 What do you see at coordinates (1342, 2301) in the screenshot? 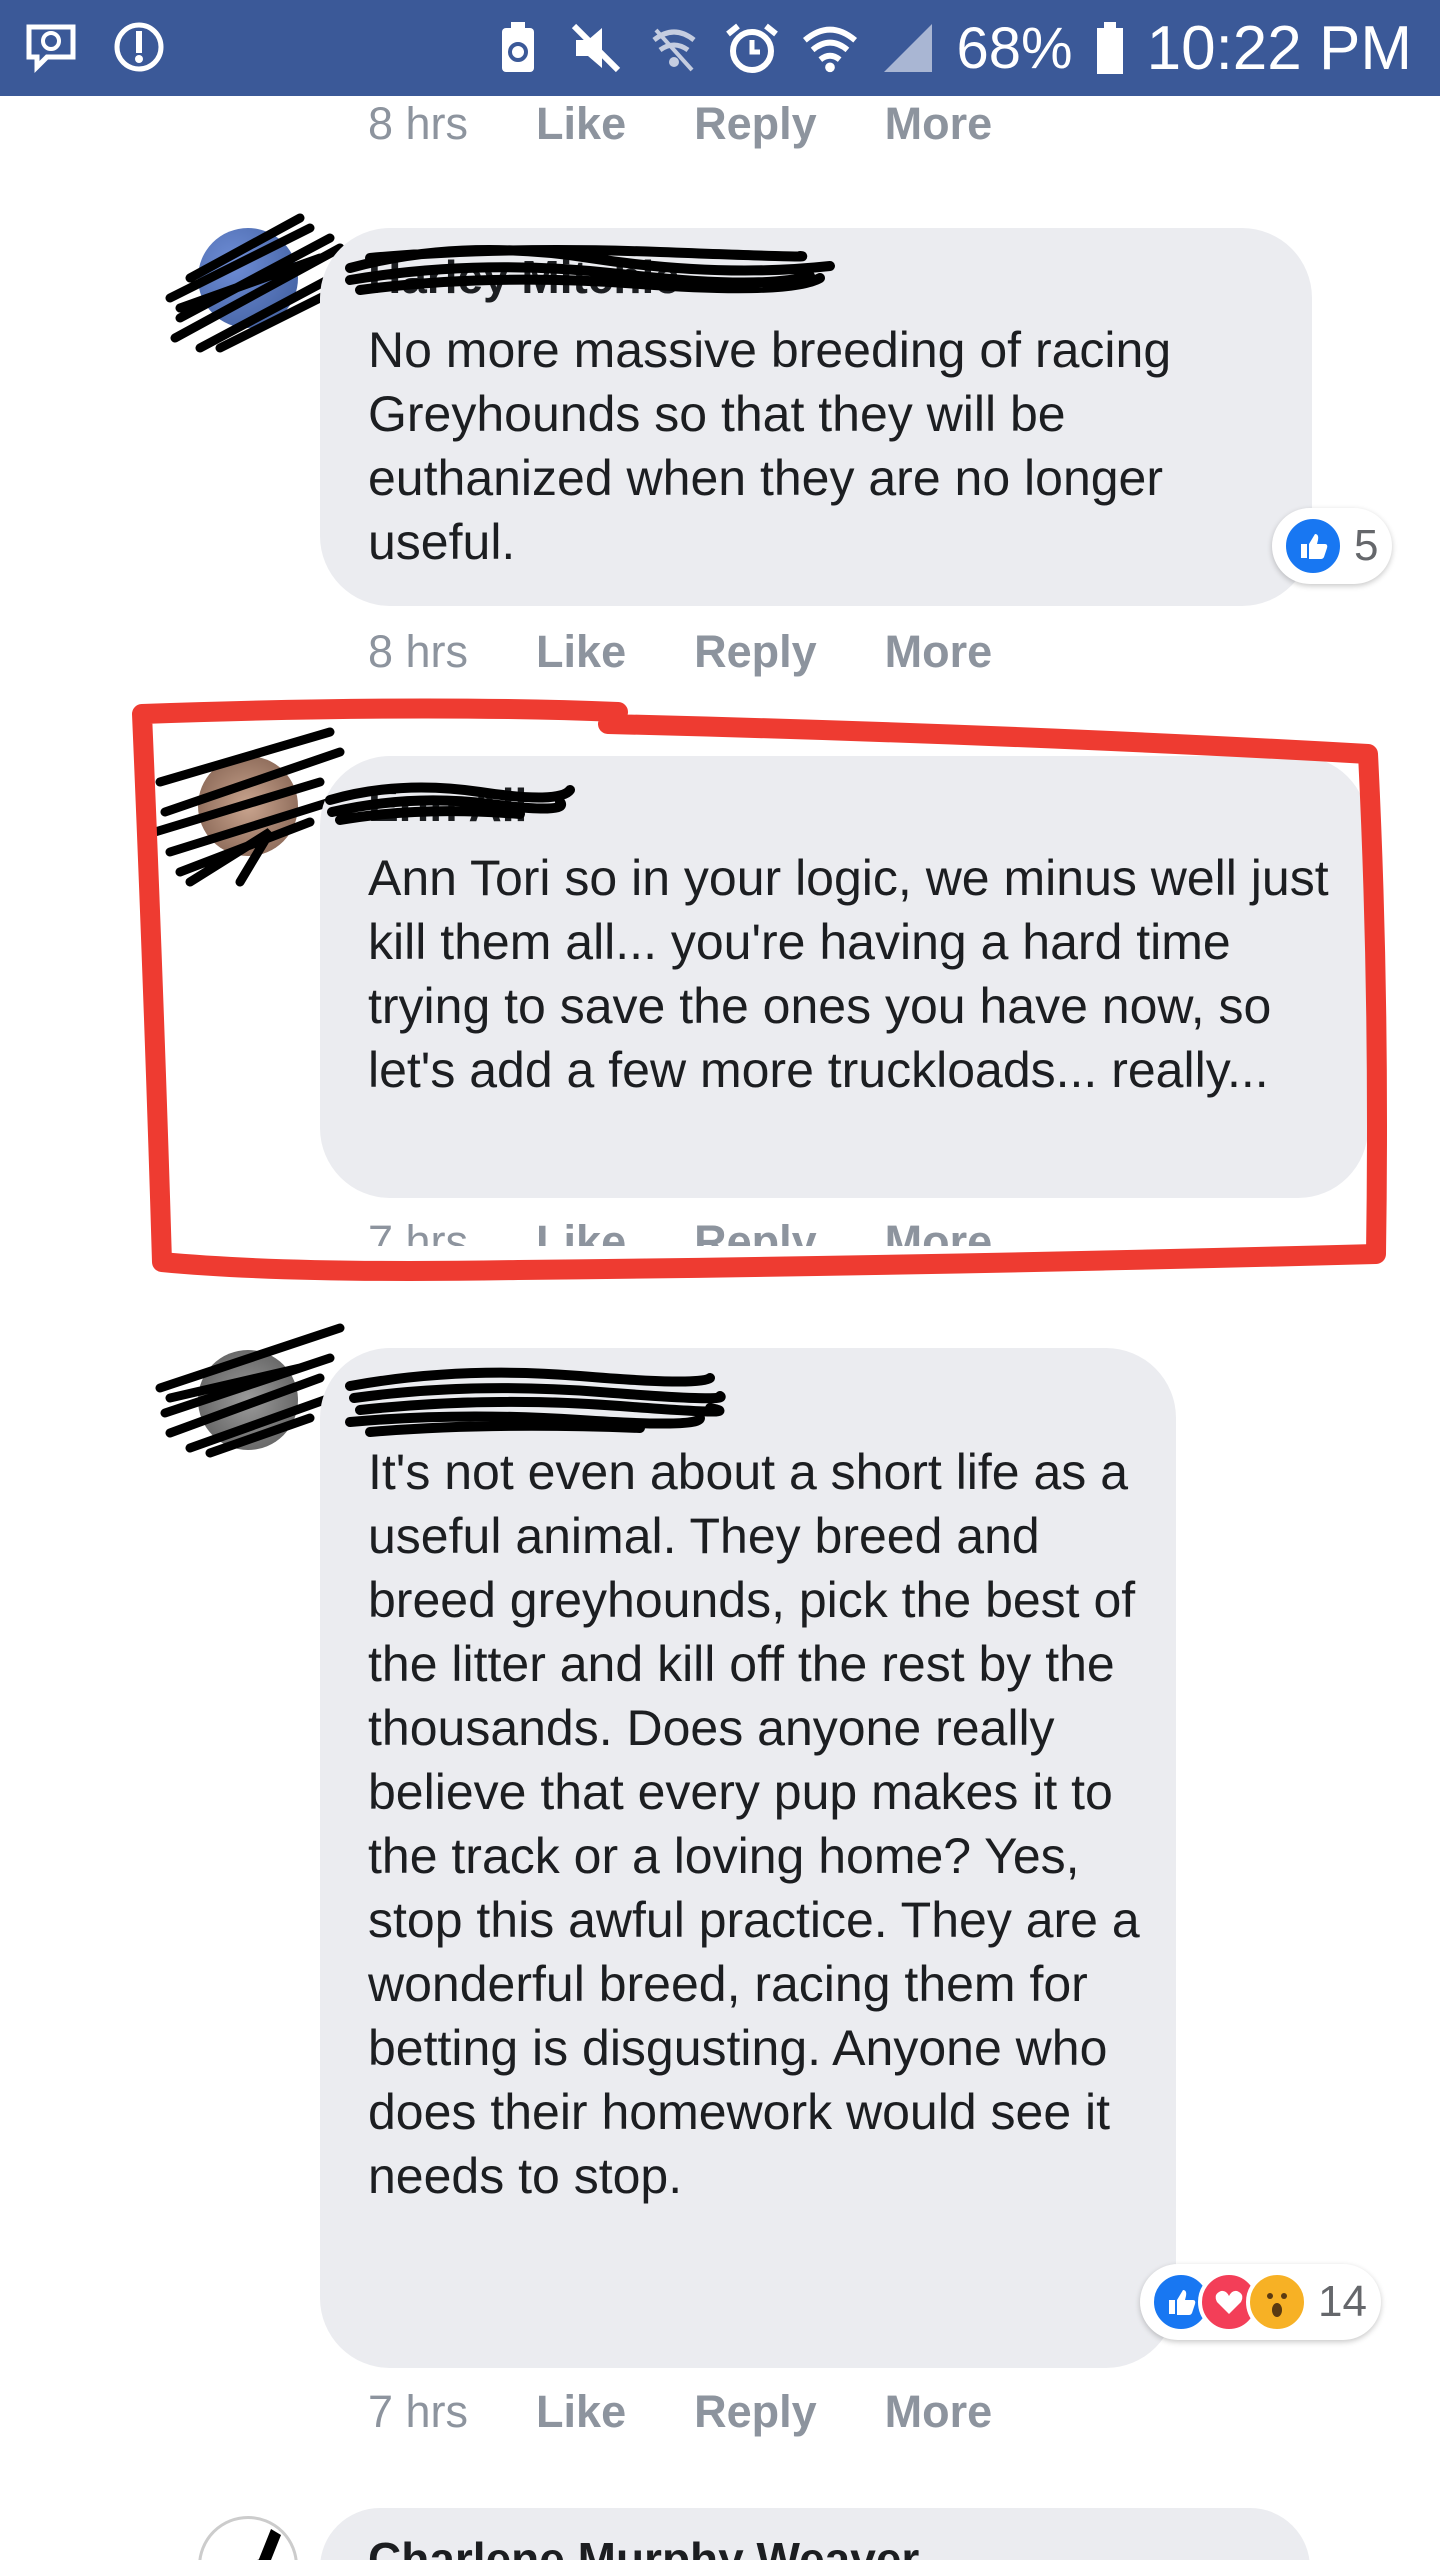
I see `reaction-count: 14` at bounding box center [1342, 2301].